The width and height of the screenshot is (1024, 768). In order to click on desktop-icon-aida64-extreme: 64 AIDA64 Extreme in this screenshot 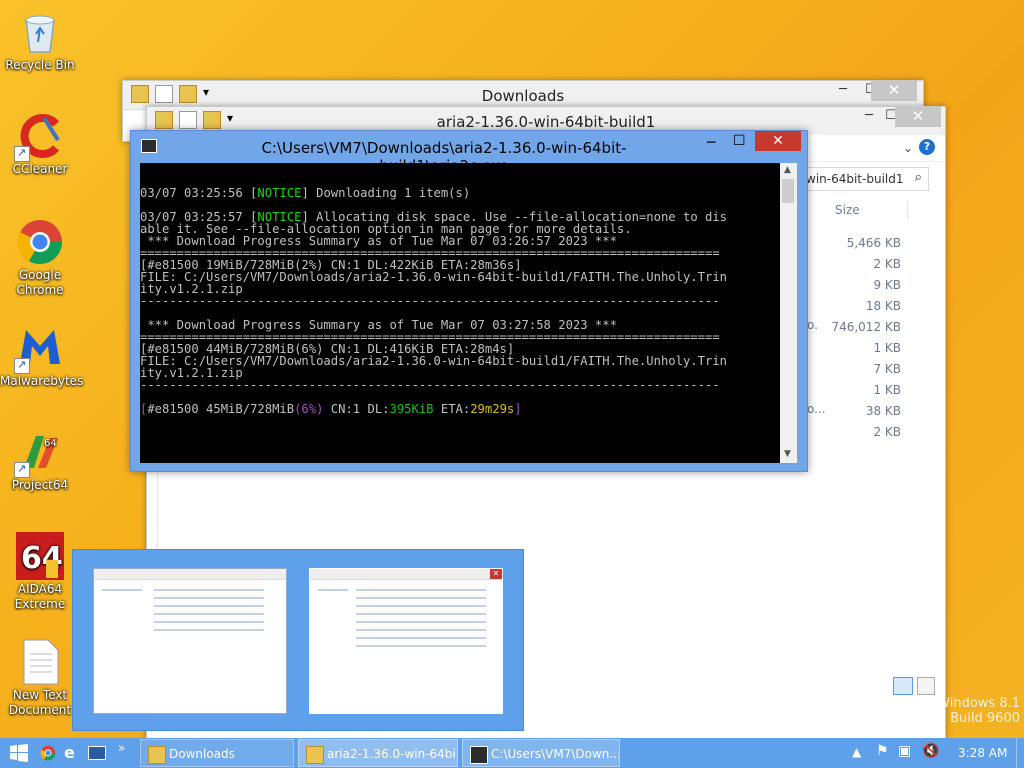, I will do `click(40, 572)`.